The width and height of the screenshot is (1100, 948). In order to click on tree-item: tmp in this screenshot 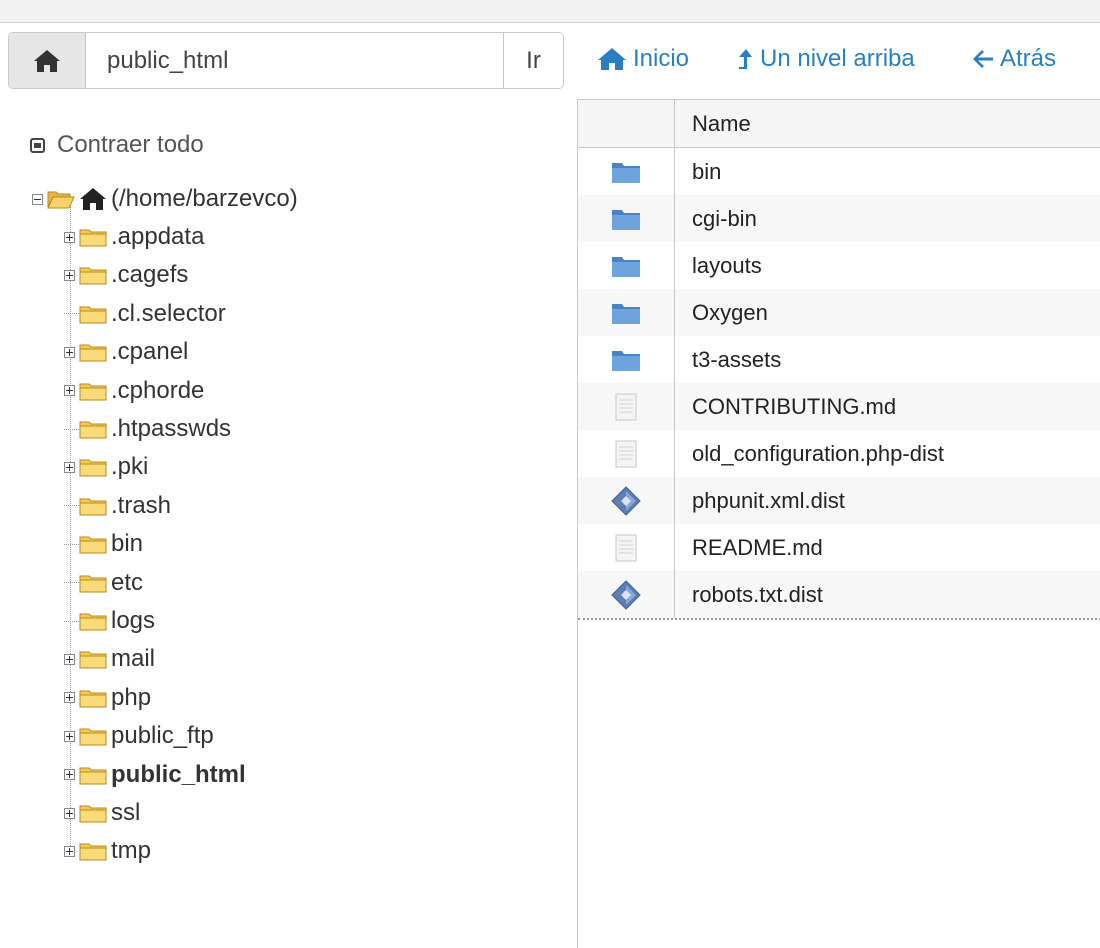, I will do `click(107, 851)`.